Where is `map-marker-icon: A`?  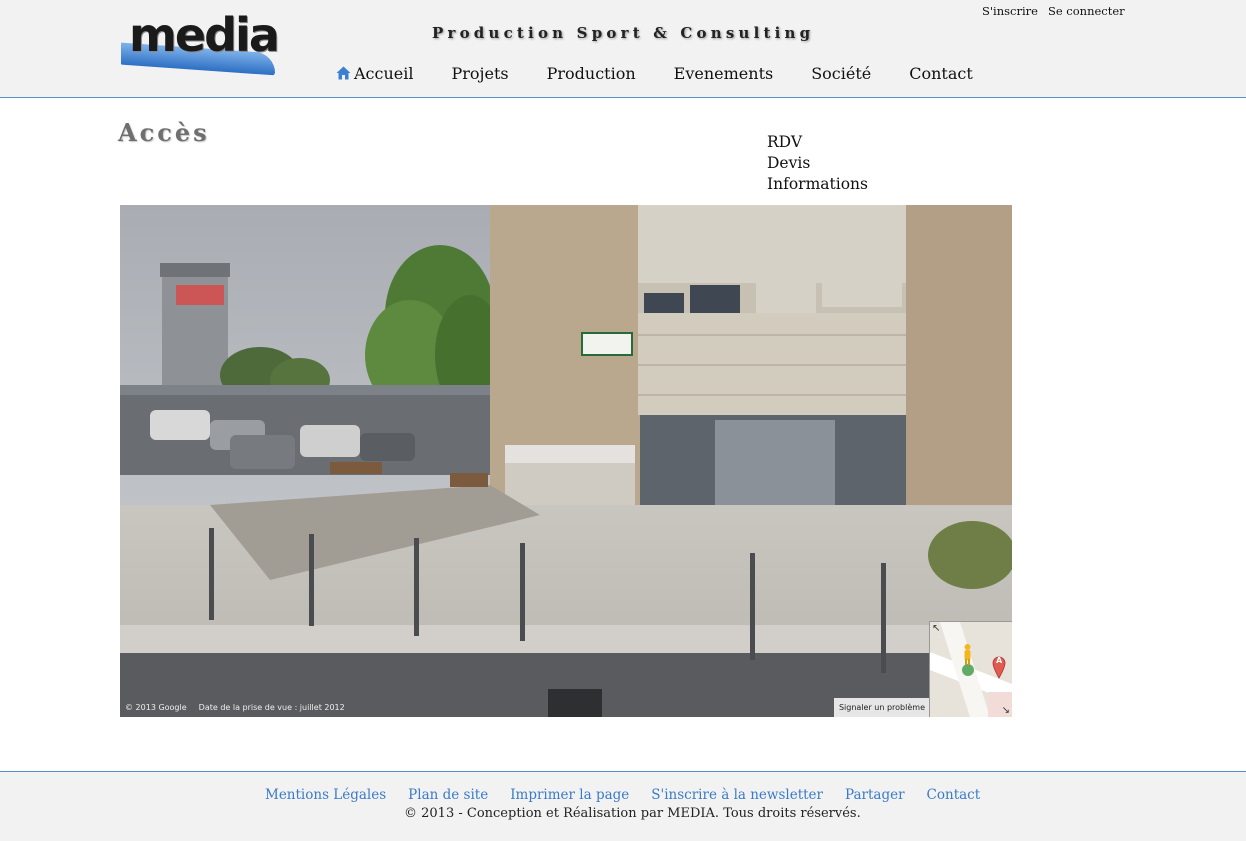
map-marker-icon: A is located at coordinates (999, 667).